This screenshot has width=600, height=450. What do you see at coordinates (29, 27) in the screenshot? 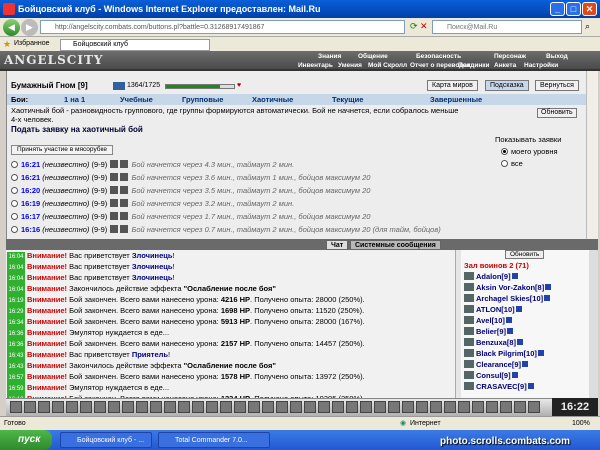
I see `forward-icon: ▶` at bounding box center [29, 27].